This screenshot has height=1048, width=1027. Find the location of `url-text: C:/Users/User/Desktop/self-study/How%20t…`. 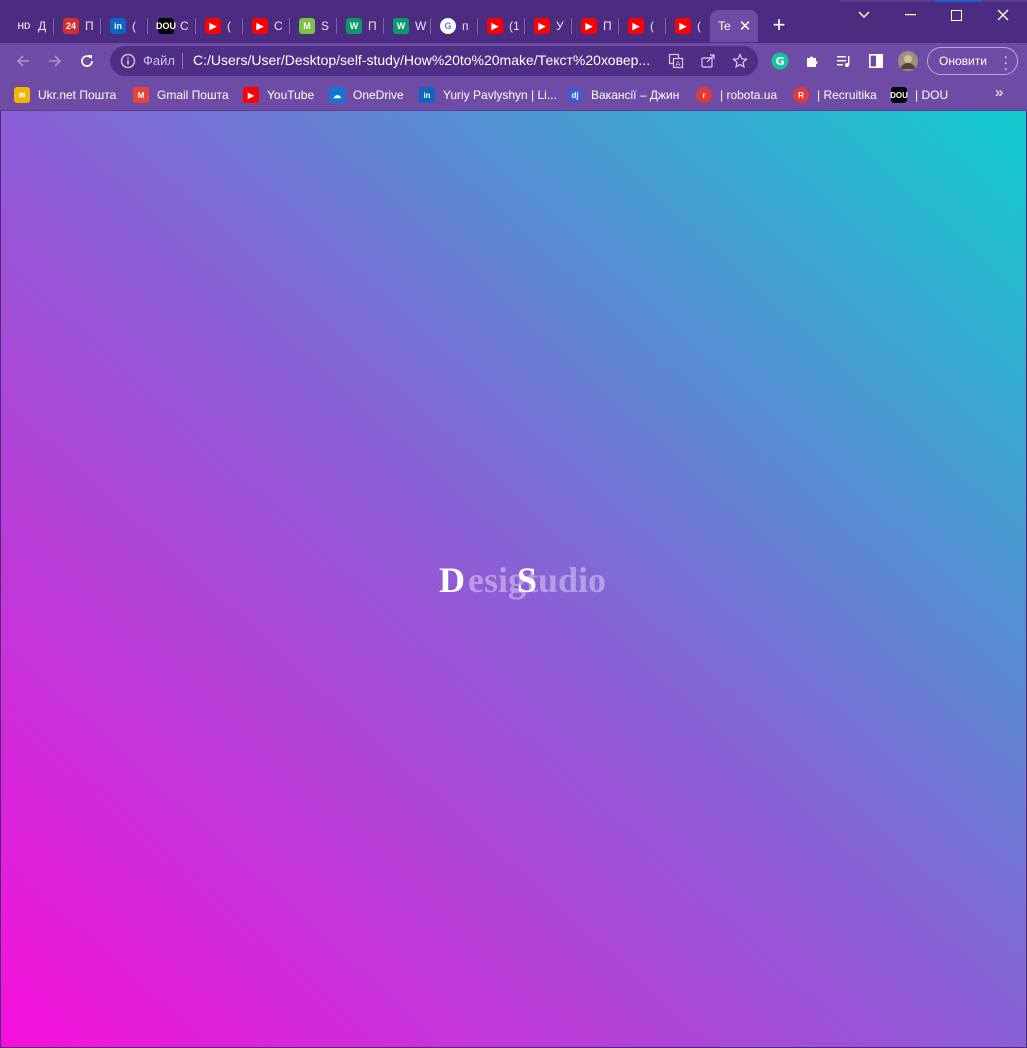

url-text: C:/Users/User/Desktop/self-study/How%20t… is located at coordinates (423, 60).